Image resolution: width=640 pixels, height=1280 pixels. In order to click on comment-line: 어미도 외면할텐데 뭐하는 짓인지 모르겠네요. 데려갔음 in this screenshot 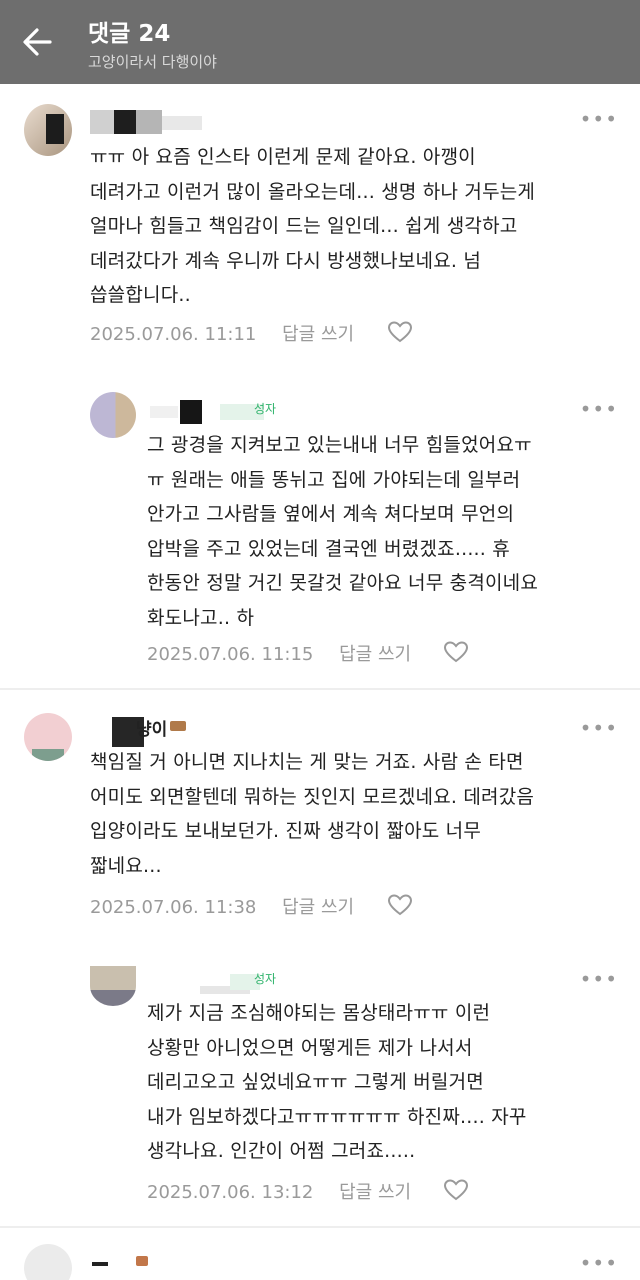, I will do `click(312, 796)`.